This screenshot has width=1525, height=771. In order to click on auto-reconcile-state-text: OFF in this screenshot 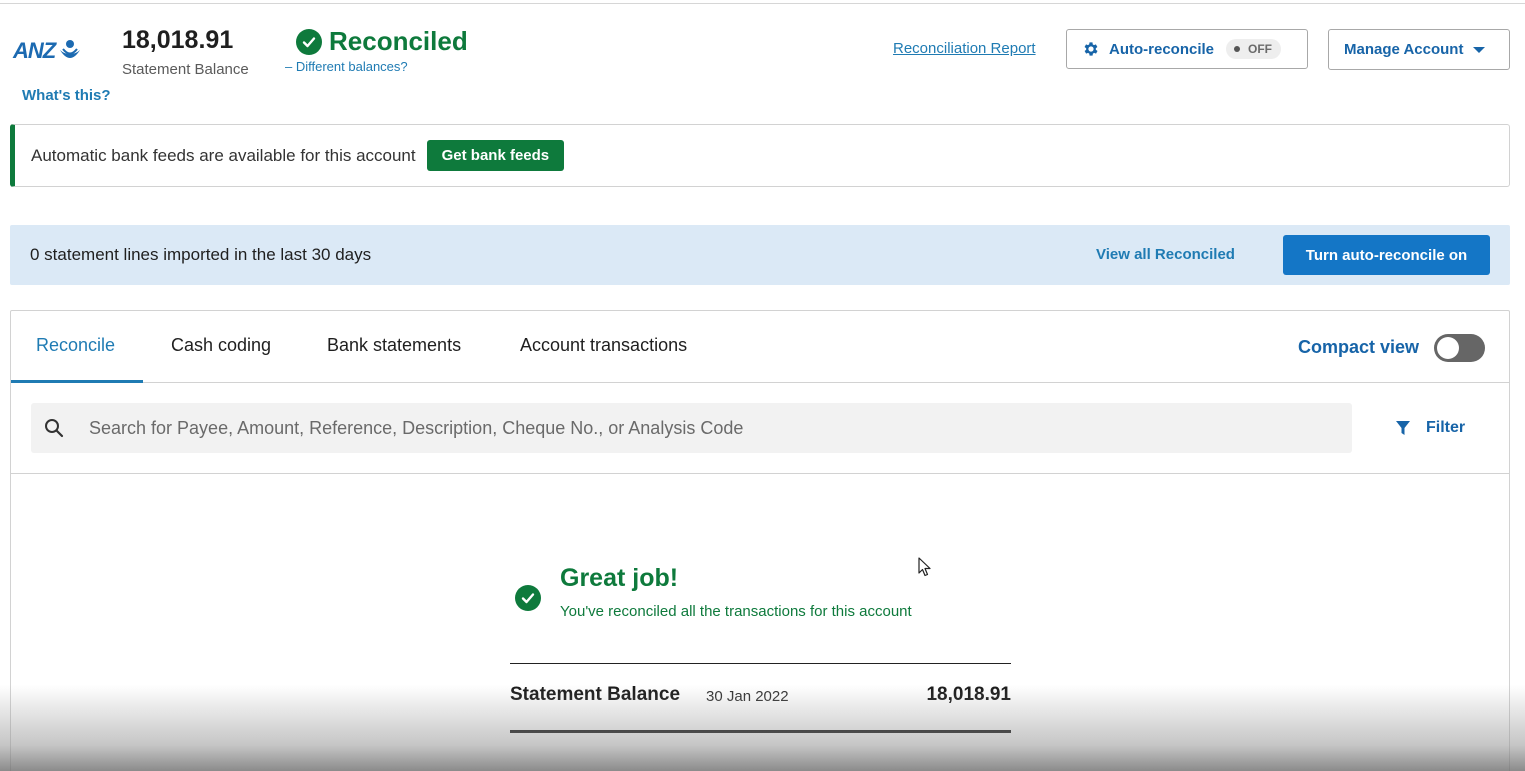, I will do `click(1260, 49)`.